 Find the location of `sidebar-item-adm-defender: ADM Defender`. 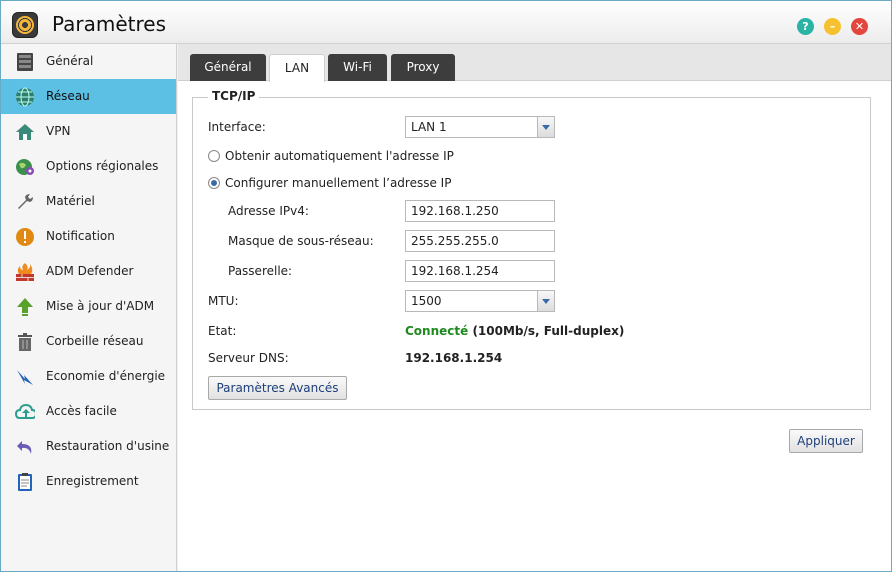

sidebar-item-adm-defender: ADM Defender is located at coordinates (88, 271).